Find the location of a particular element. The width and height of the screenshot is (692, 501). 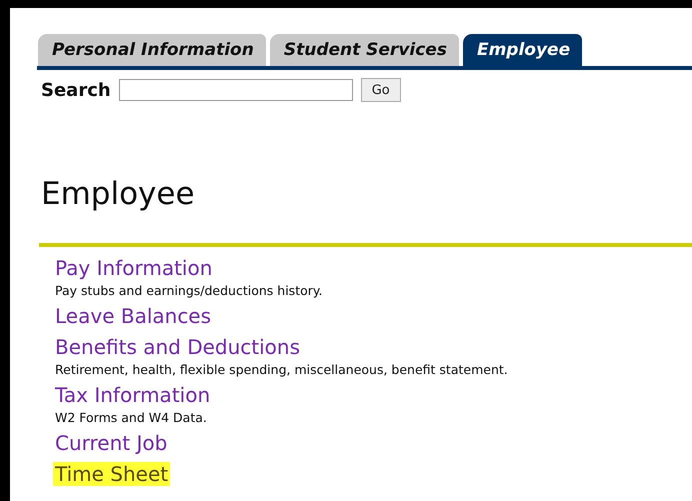

search-label: Search is located at coordinates (76, 90).